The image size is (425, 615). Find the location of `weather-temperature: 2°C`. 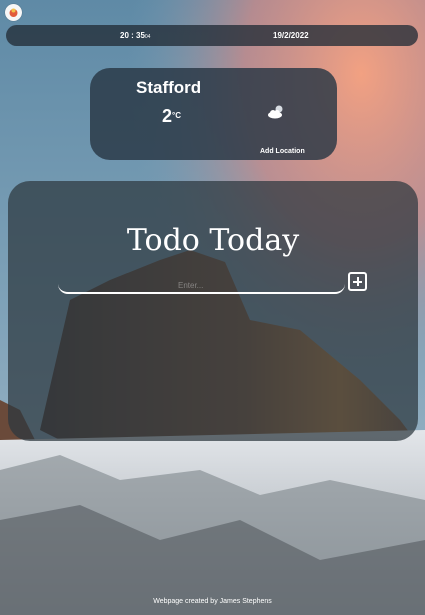

weather-temperature: 2°C is located at coordinates (171, 116).